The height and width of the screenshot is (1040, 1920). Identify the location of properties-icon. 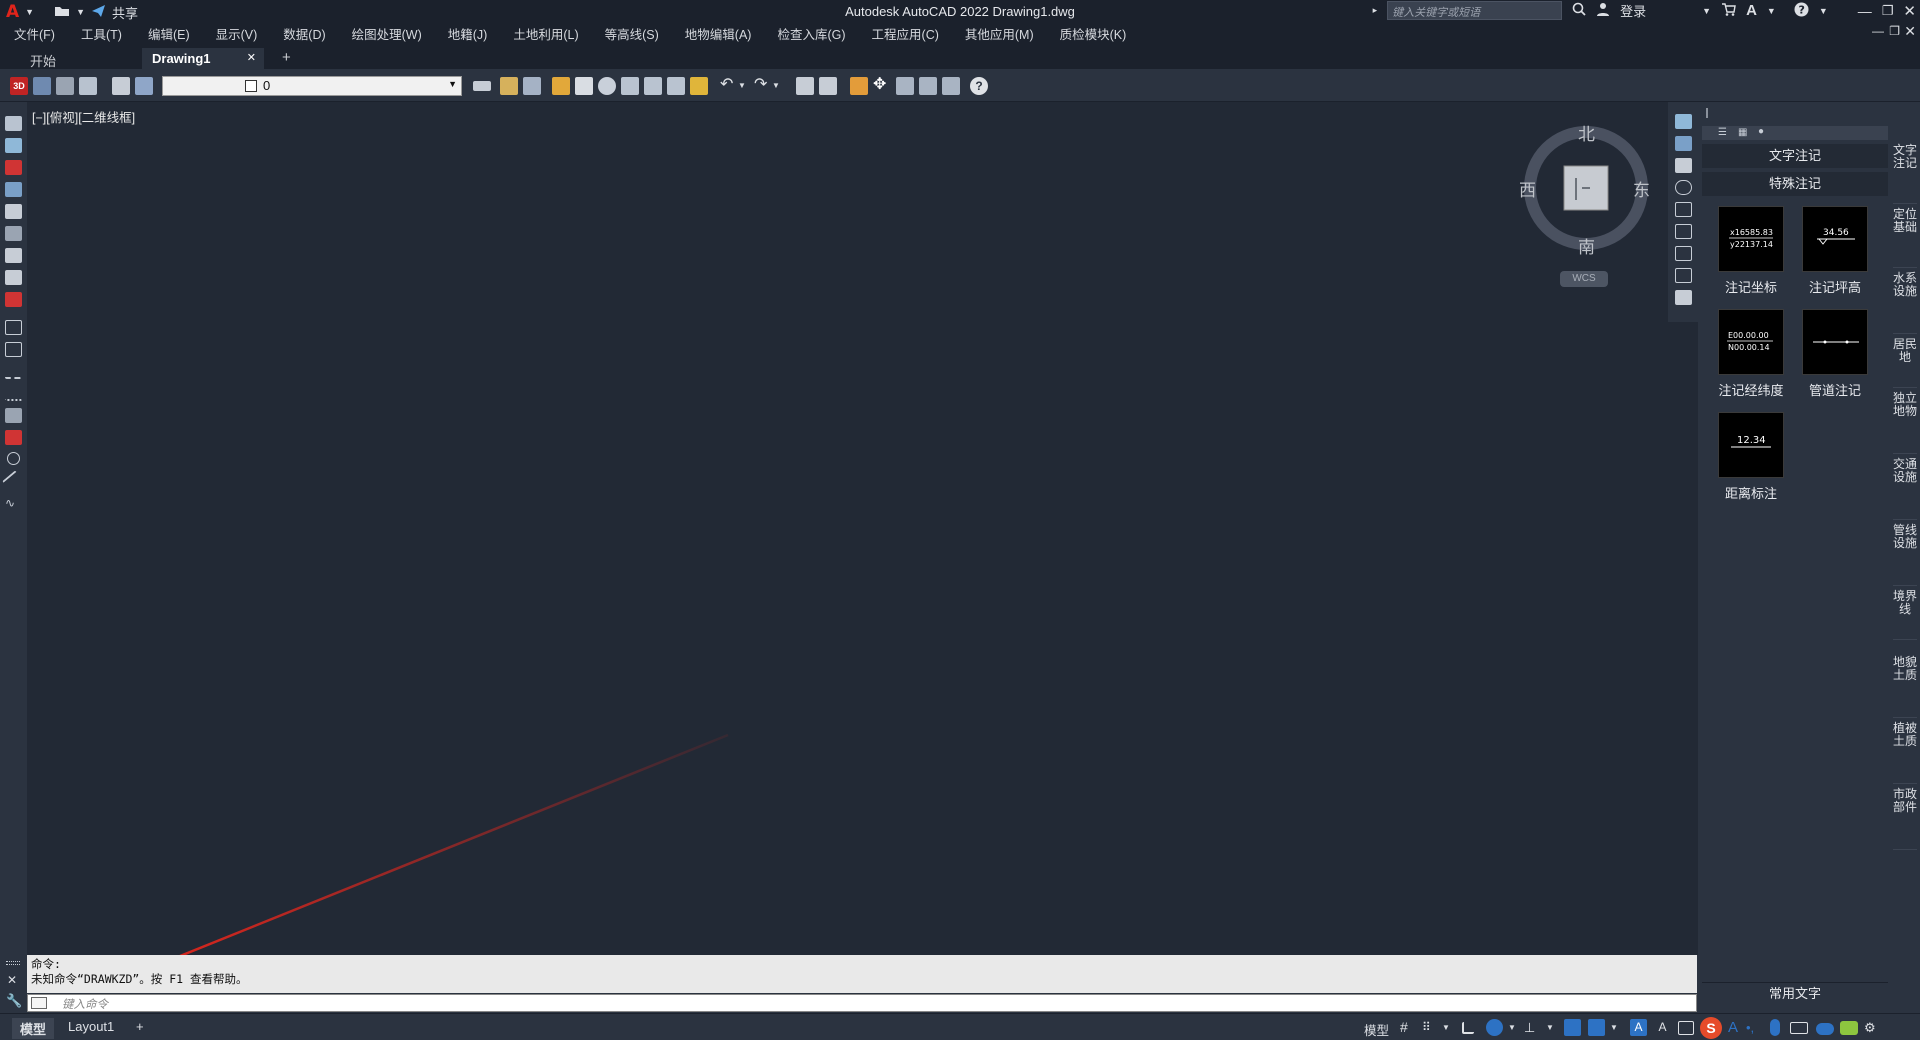
(805, 86).